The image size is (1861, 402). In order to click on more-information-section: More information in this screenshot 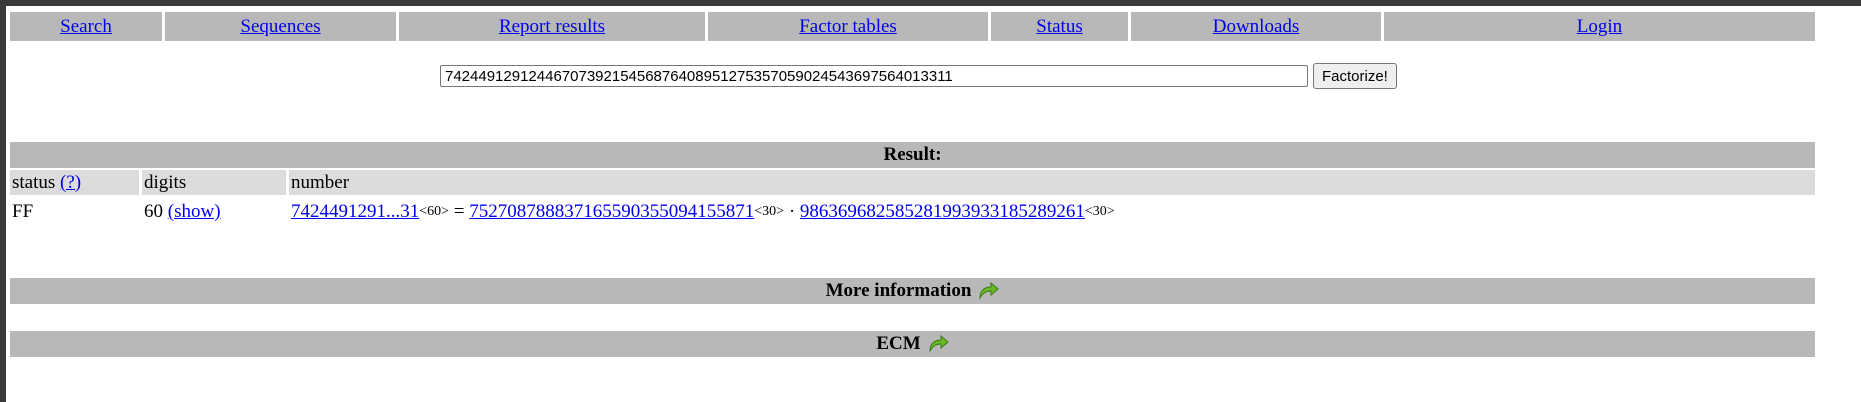, I will do `click(912, 291)`.